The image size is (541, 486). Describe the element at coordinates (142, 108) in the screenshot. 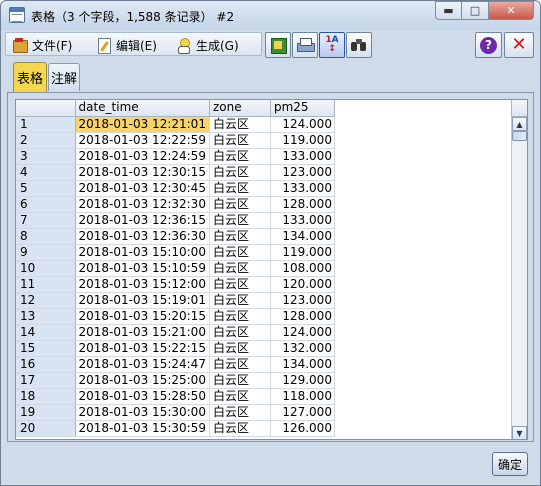

I see `column-header-date-time: date_time` at that location.